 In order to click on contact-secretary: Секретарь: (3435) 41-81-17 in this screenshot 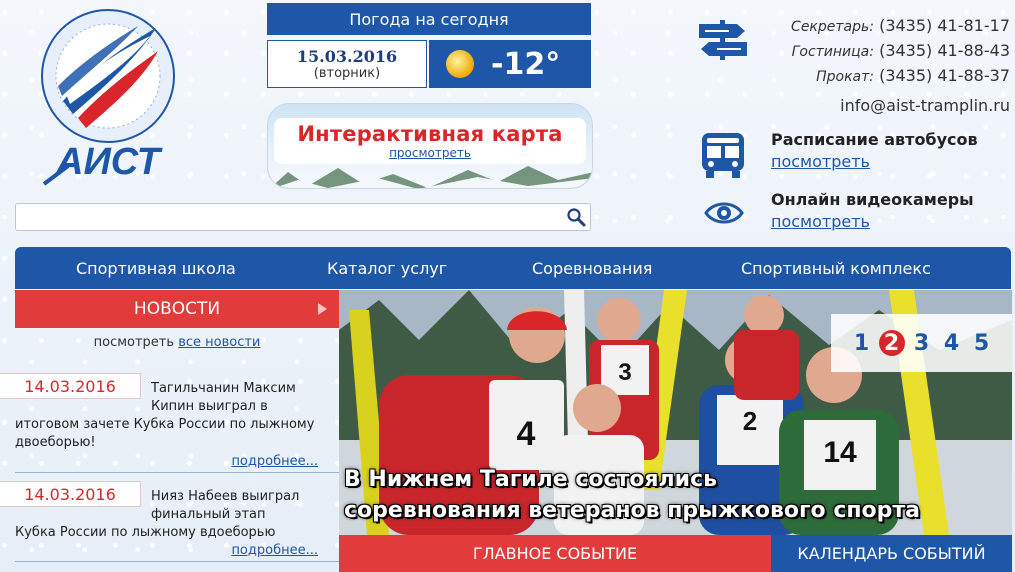, I will do `click(900, 26)`.